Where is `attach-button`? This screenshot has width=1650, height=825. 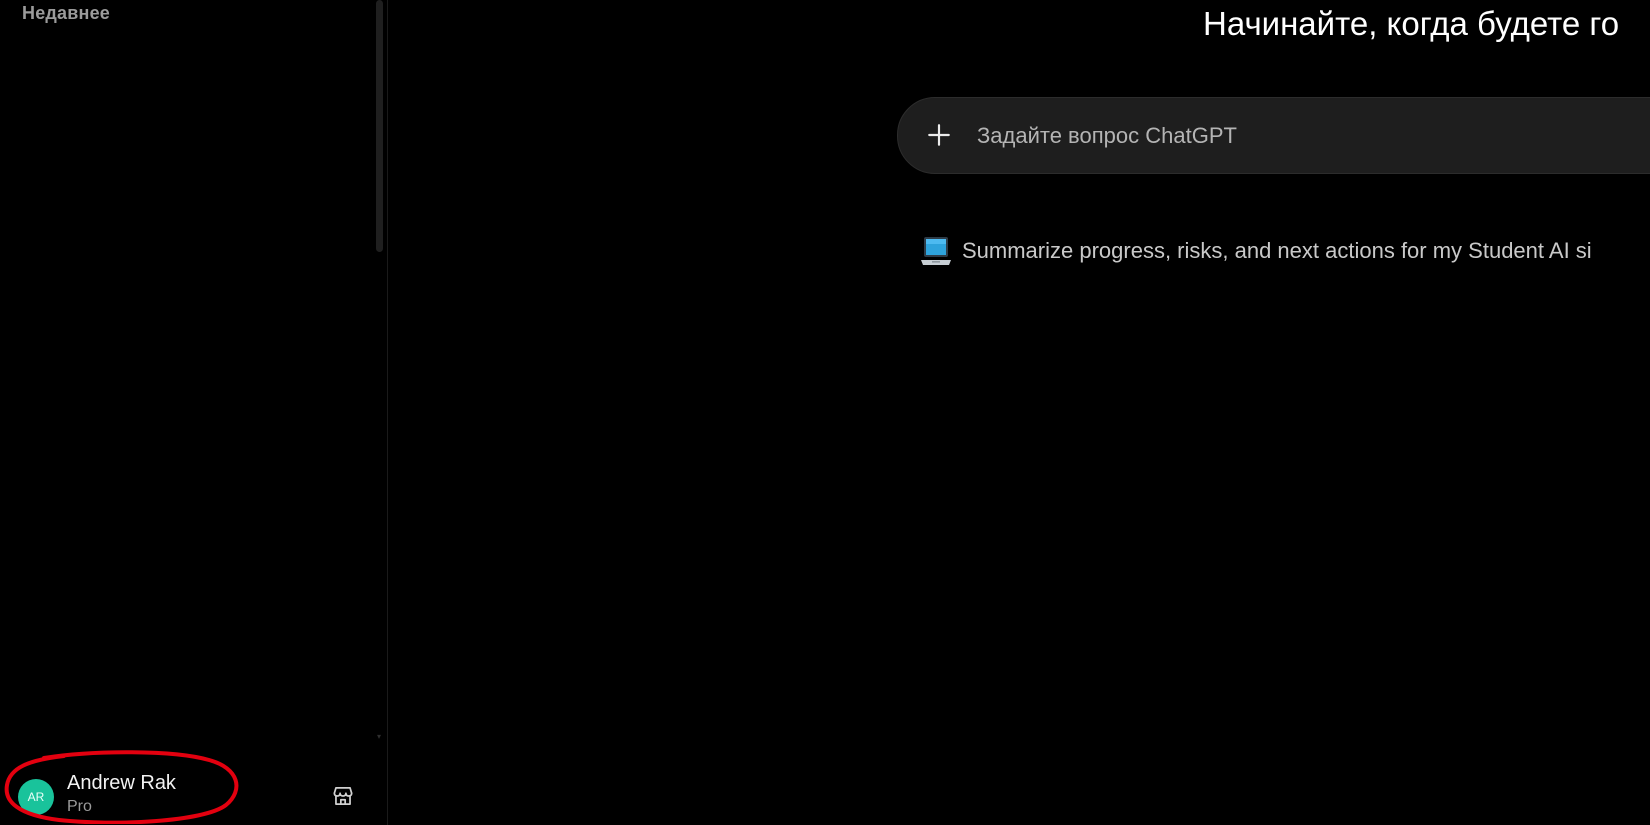 attach-button is located at coordinates (939, 135).